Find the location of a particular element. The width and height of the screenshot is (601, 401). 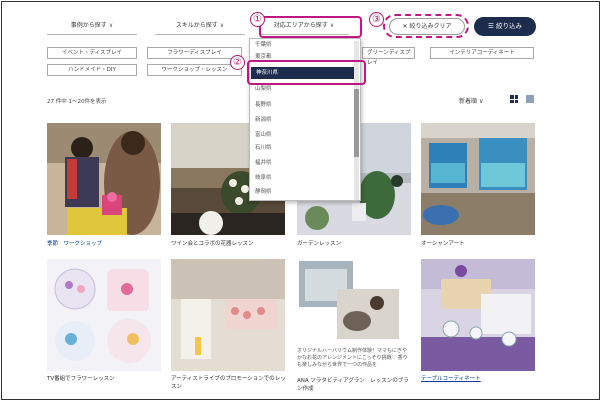

chip-interior-coordinate: インテリアコーディネート is located at coordinates (482, 53).